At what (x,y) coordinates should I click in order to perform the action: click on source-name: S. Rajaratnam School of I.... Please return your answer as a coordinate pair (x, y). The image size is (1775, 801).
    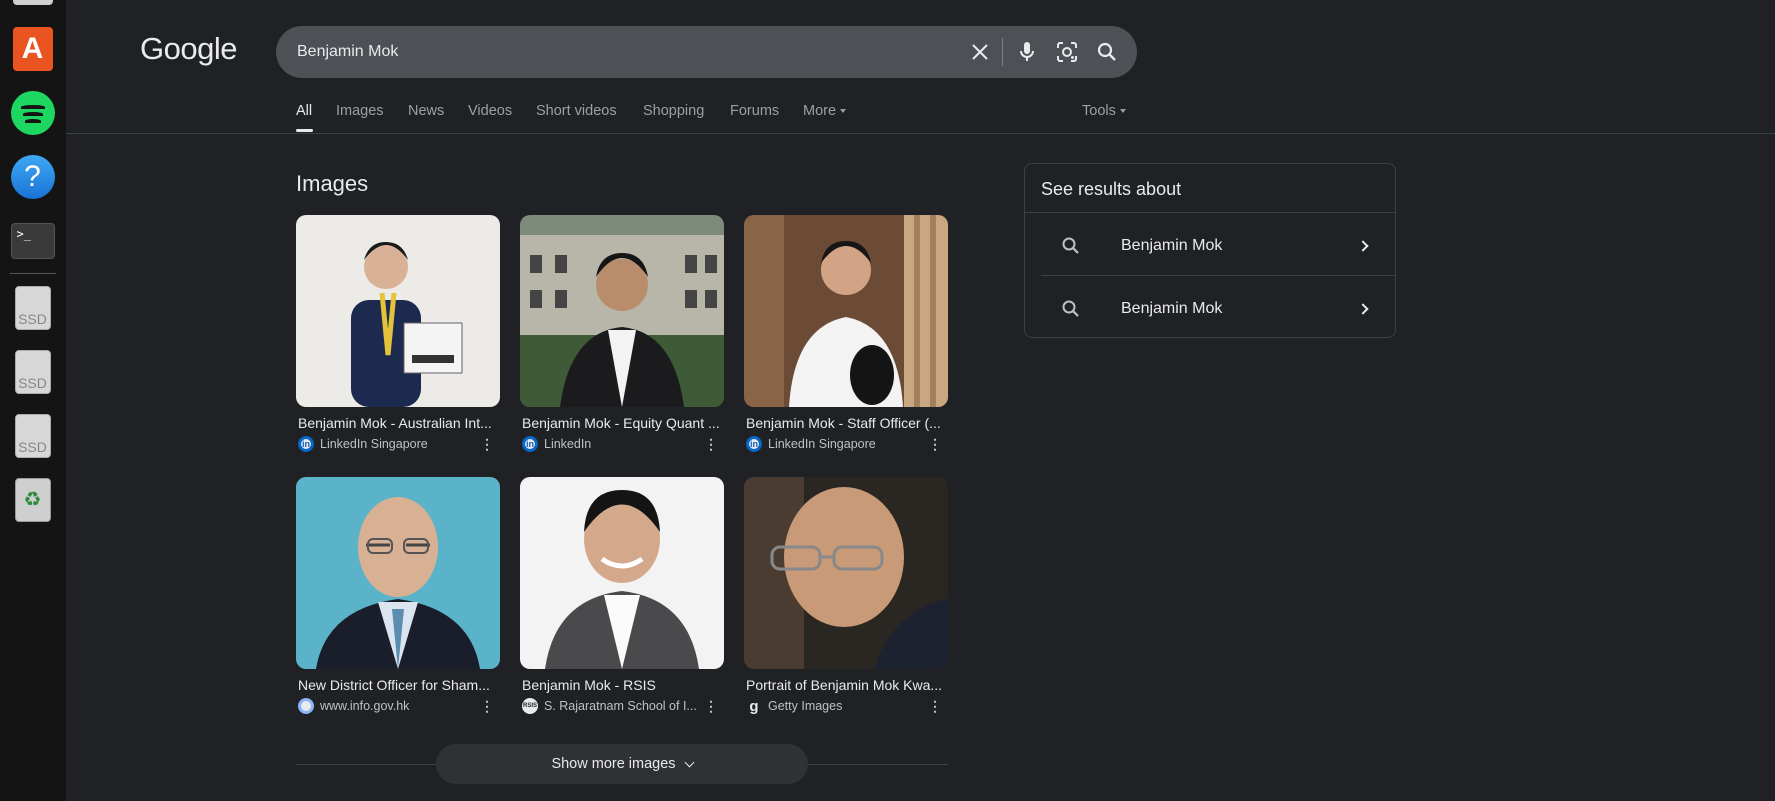
    Looking at the image, I should click on (620, 706).